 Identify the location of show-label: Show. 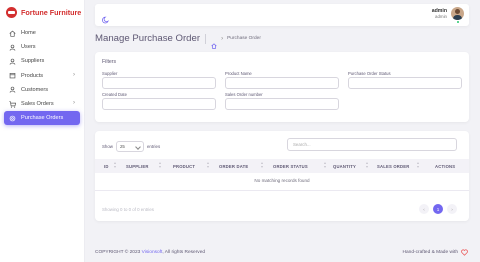
(107, 146).